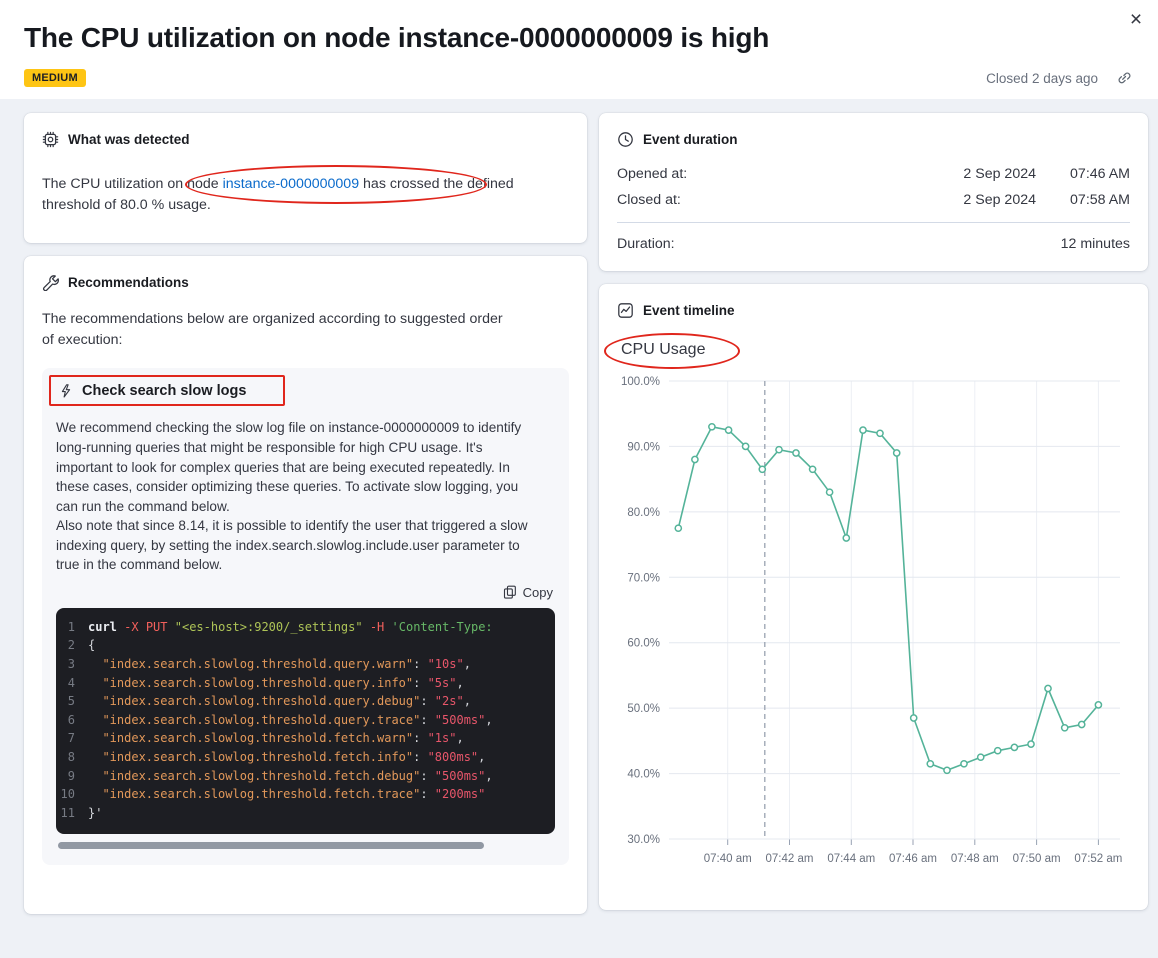 The width and height of the screenshot is (1158, 958). I want to click on link-icon, so click(1124, 78).